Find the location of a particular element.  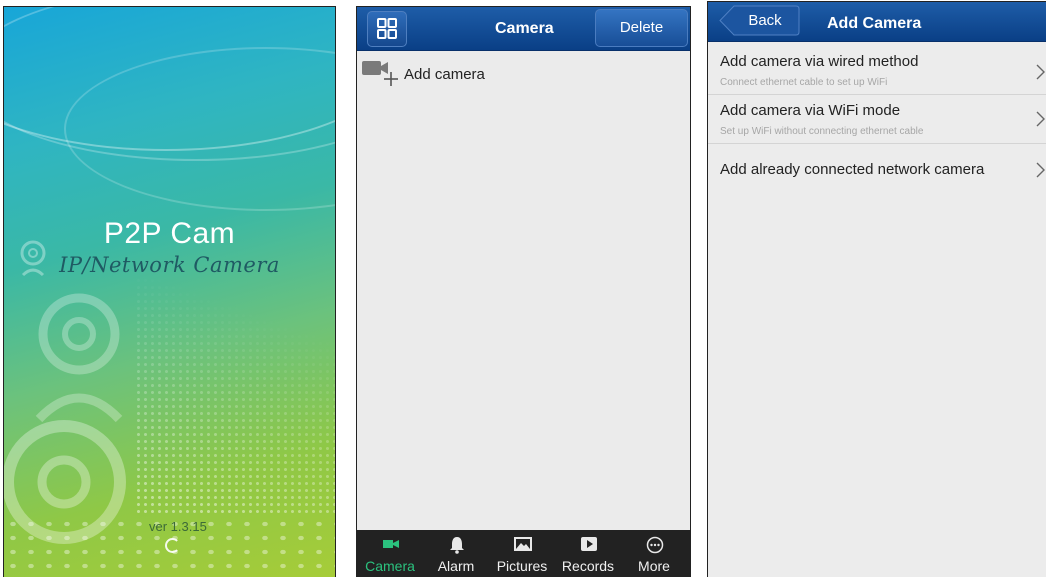

tab-more: More is located at coordinates (655, 553).